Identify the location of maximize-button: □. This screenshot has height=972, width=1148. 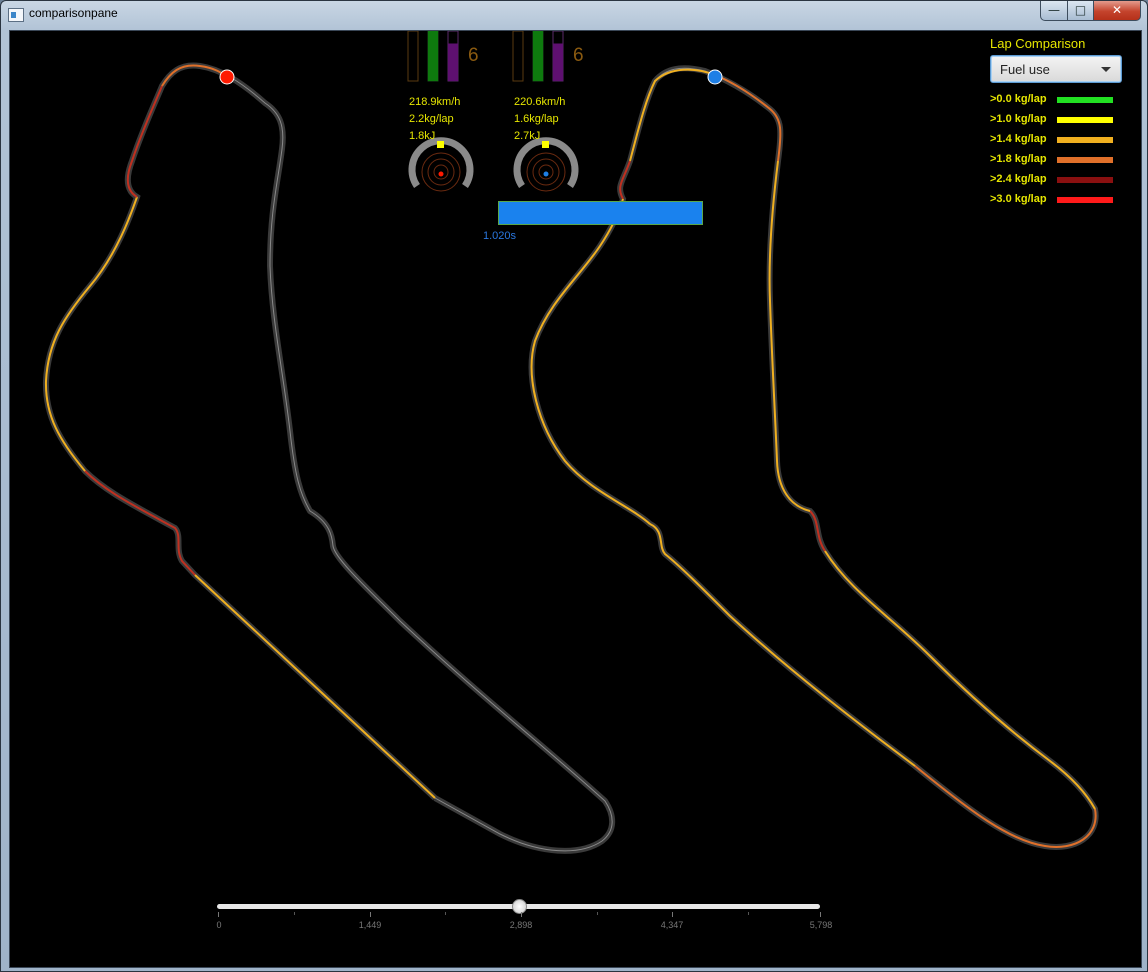
(1080, 11).